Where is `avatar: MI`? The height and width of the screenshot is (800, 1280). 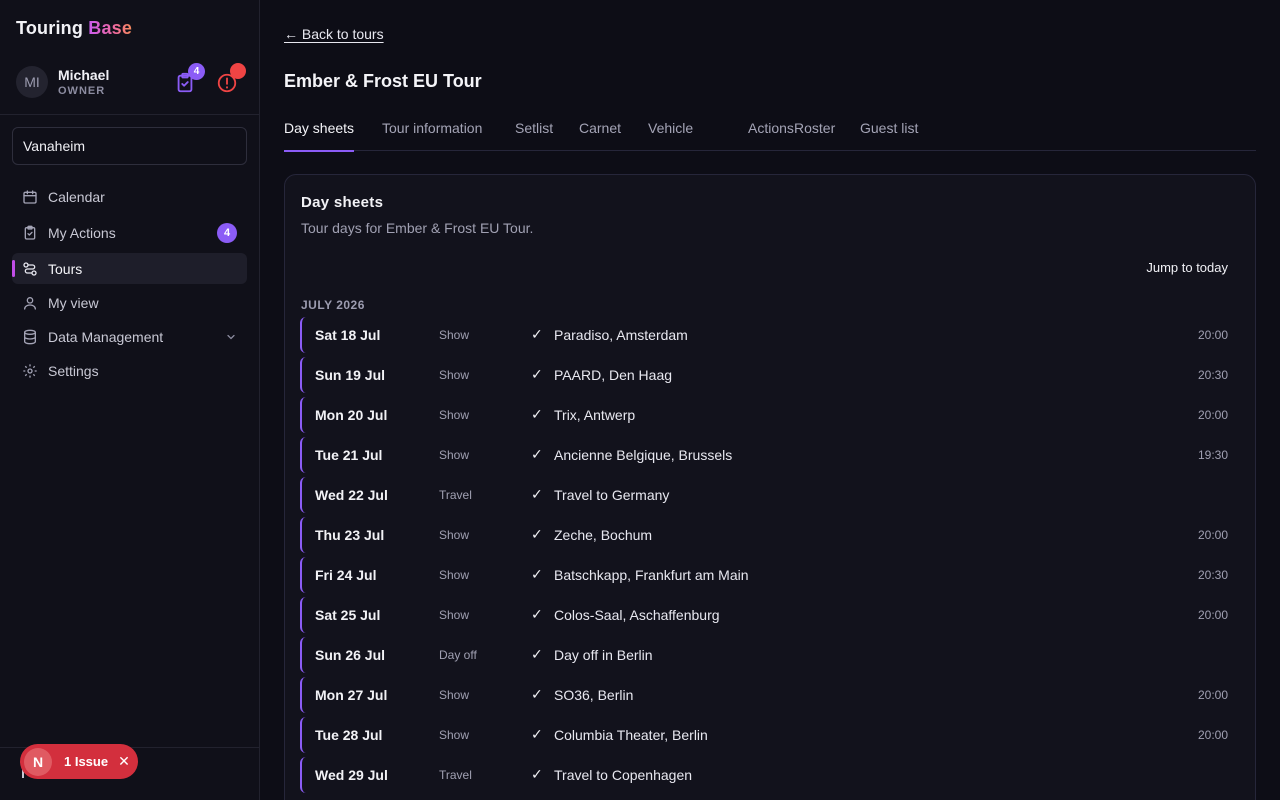 avatar: MI is located at coordinates (32, 82).